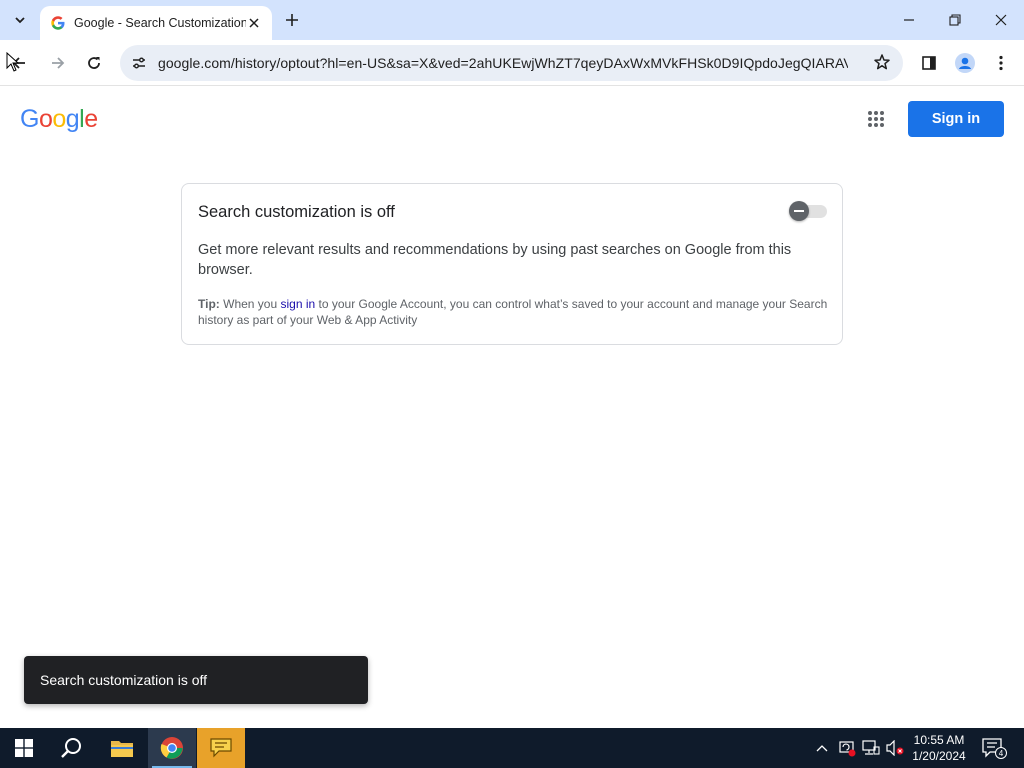  What do you see at coordinates (1001, 753) in the screenshot?
I see `notification-count: 4` at bounding box center [1001, 753].